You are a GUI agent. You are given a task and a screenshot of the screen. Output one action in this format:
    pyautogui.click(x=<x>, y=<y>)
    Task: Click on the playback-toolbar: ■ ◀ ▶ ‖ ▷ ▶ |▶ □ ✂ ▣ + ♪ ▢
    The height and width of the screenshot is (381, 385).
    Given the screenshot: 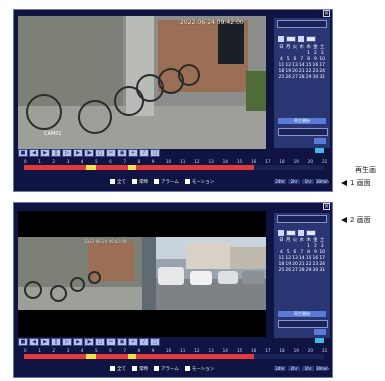 What is the action you would take?
    pyautogui.click(x=89, y=342)
    